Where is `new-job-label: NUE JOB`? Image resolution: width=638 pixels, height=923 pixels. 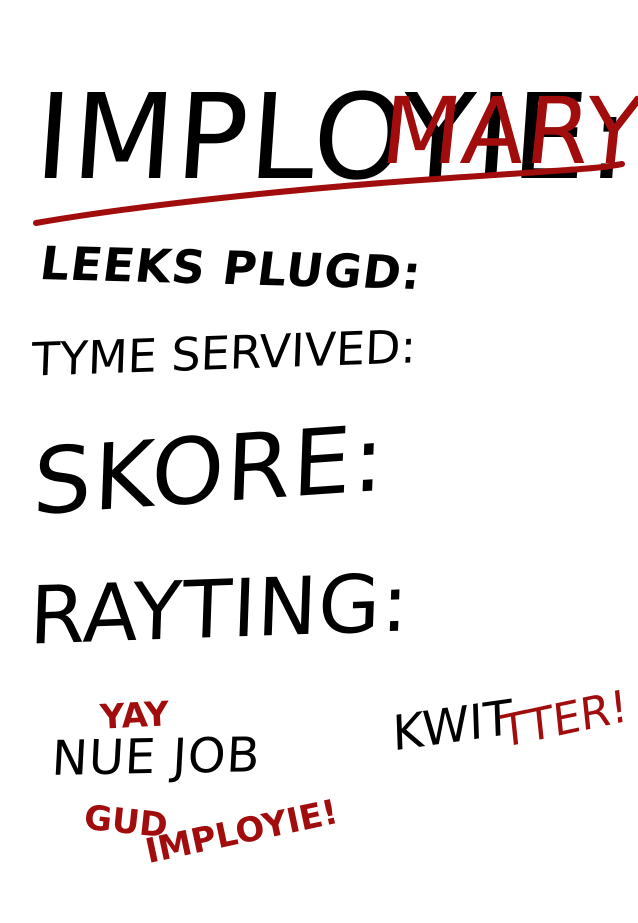 new-job-label: NUE JOB is located at coordinates (156, 757).